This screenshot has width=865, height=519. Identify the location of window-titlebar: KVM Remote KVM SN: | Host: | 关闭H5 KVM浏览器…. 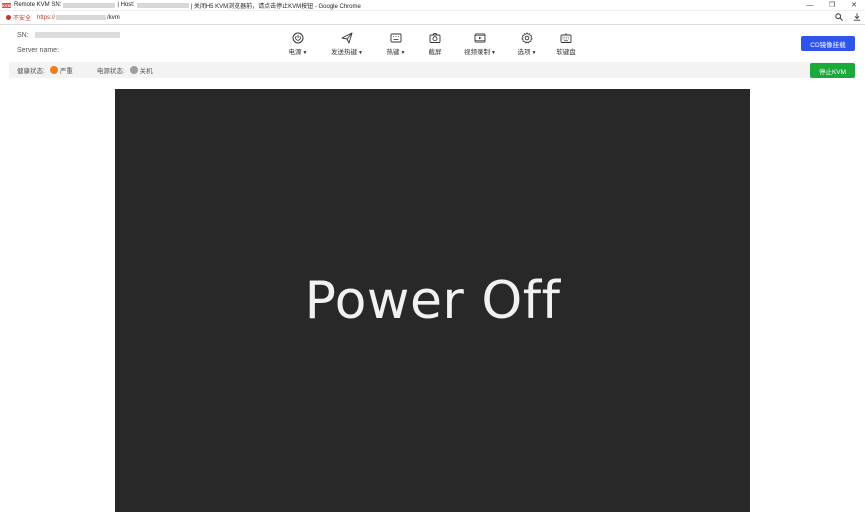
(432, 5).